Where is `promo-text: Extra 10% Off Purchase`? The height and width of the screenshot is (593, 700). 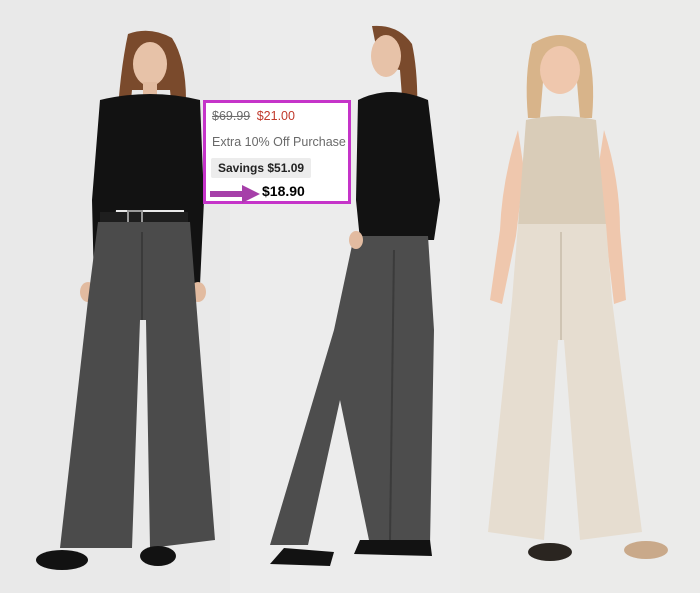 promo-text: Extra 10% Off Purchase is located at coordinates (279, 142).